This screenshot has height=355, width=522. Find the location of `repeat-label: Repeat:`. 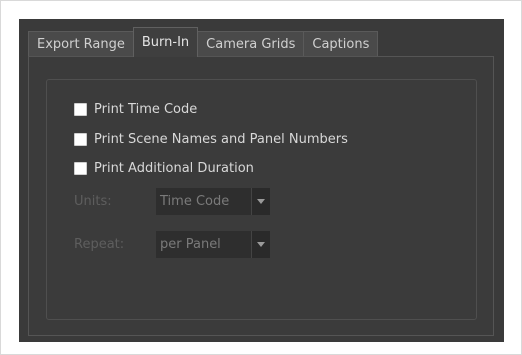

repeat-label: Repeat: is located at coordinates (99, 244).